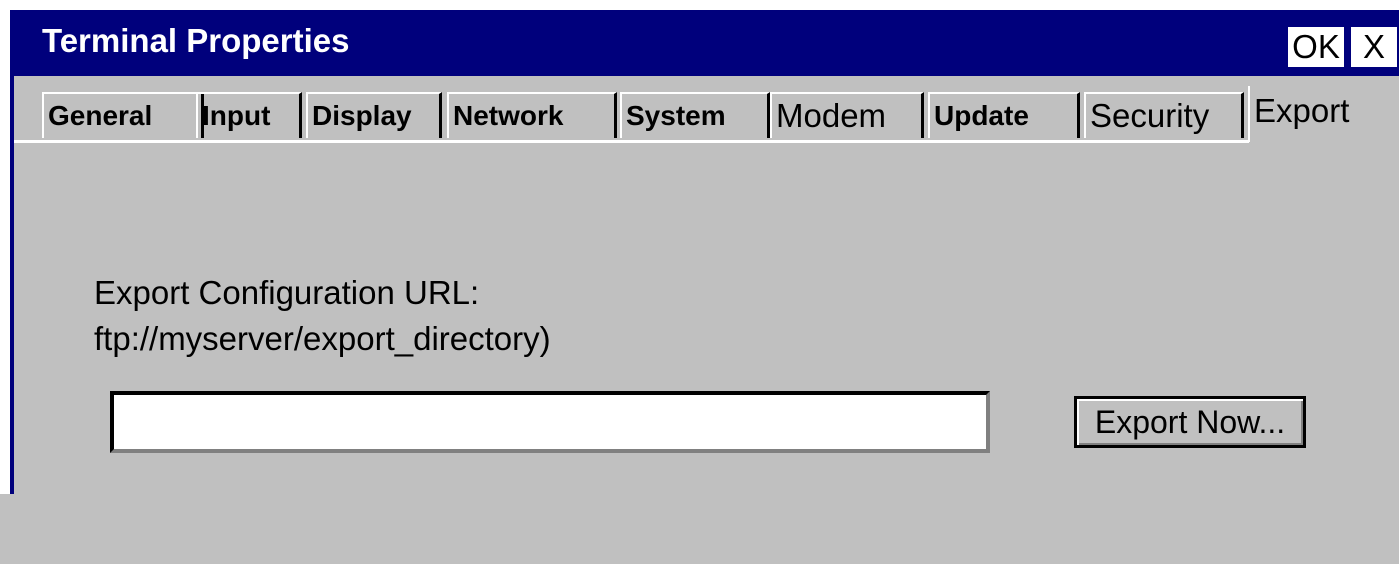 The width and height of the screenshot is (1399, 564). What do you see at coordinates (1164, 115) in the screenshot?
I see `tab-security: Security` at bounding box center [1164, 115].